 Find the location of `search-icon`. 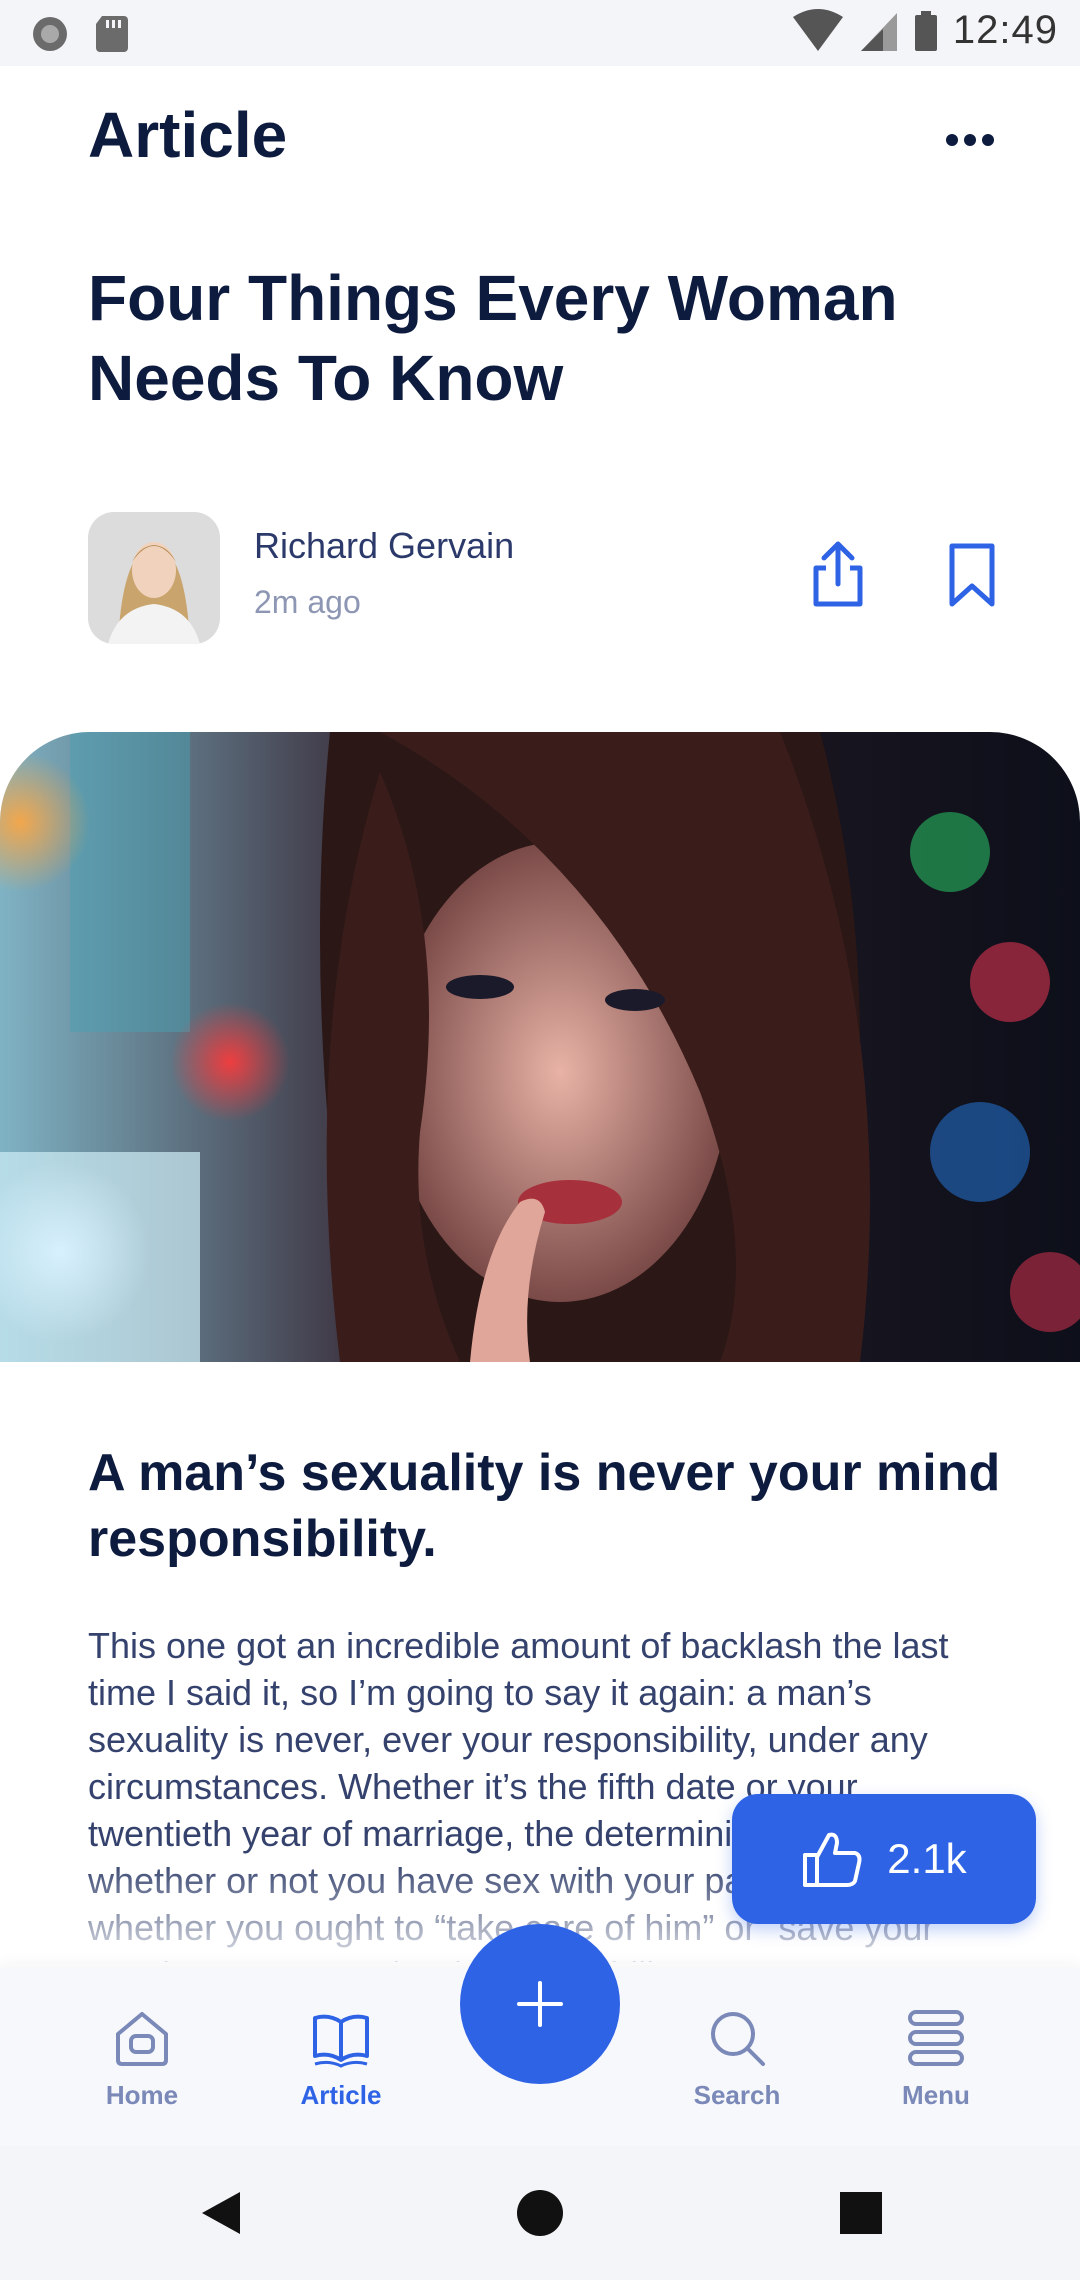

search-icon is located at coordinates (738, 2039).